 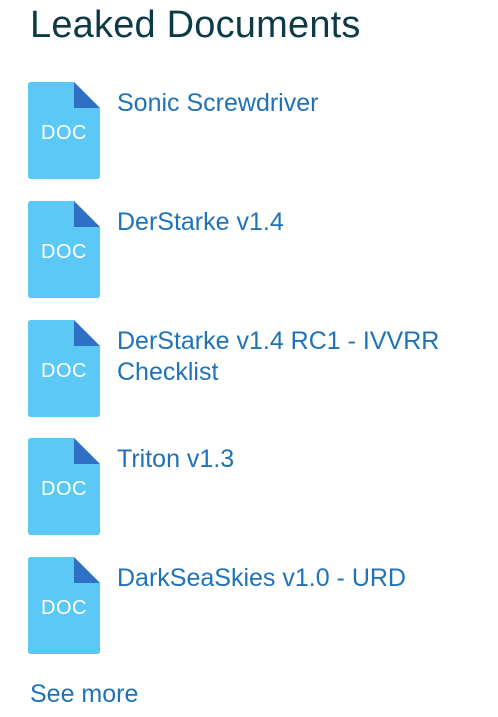 I want to click on document-link-derstarke-ivvrr-checklist: DerStarke v1.4 RC1 - IVVRR Checklist, so click(x=304, y=357).